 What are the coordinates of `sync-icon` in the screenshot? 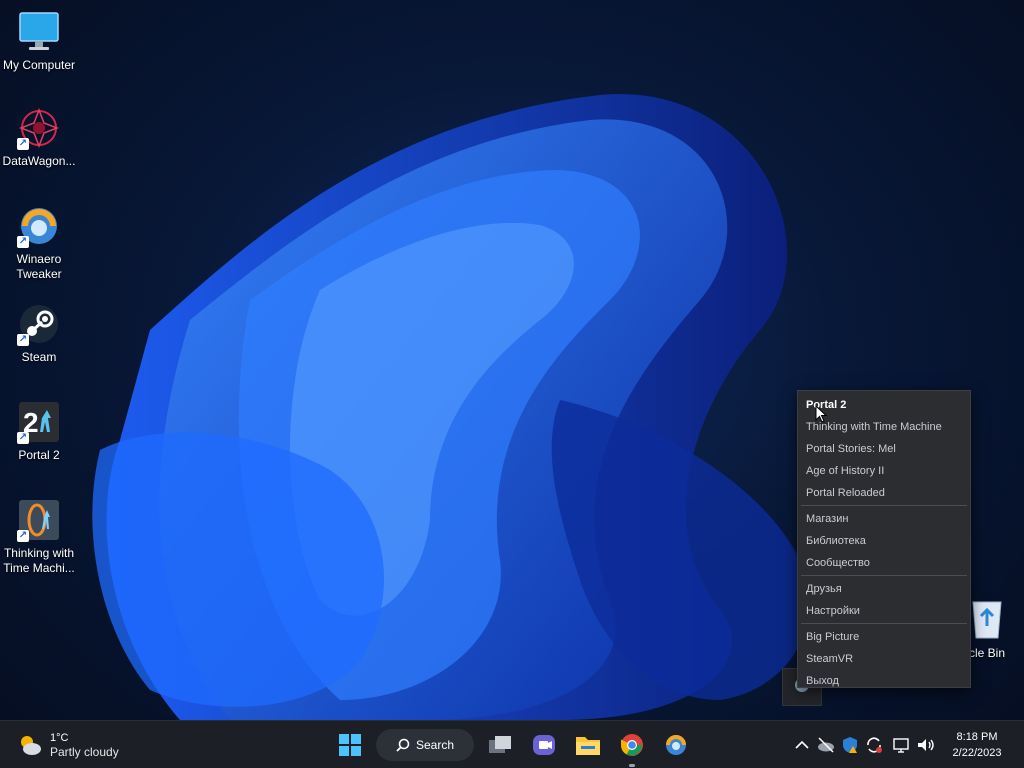 It's located at (874, 745).